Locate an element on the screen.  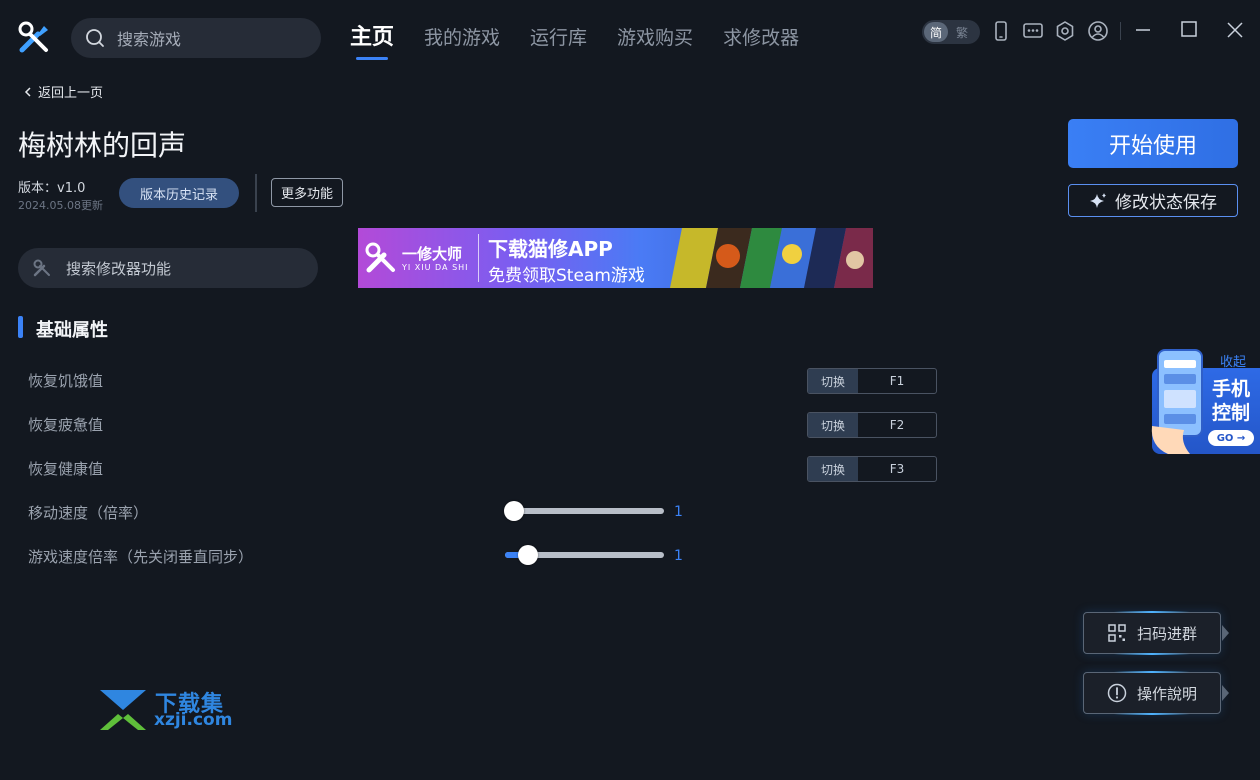
banner-brand: 一修大师 is located at coordinates (432, 253).